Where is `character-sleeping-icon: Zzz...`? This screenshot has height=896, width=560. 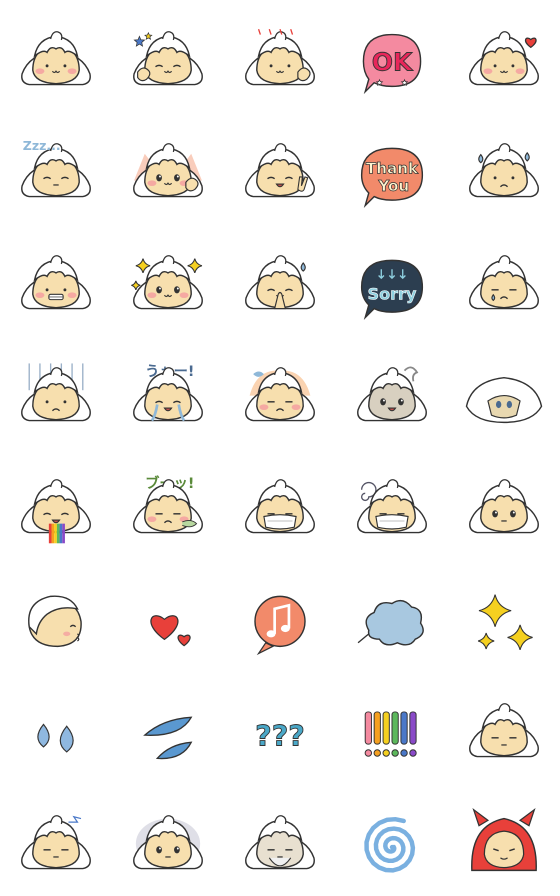 character-sleeping-icon: Zzz... is located at coordinates (56, 168).